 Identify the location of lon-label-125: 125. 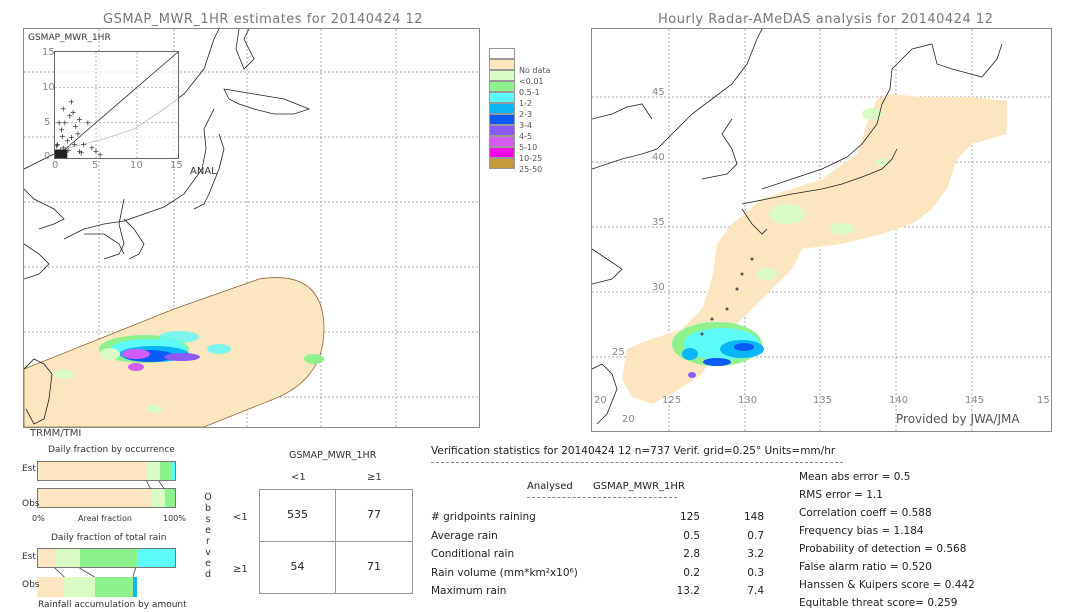
(672, 400).